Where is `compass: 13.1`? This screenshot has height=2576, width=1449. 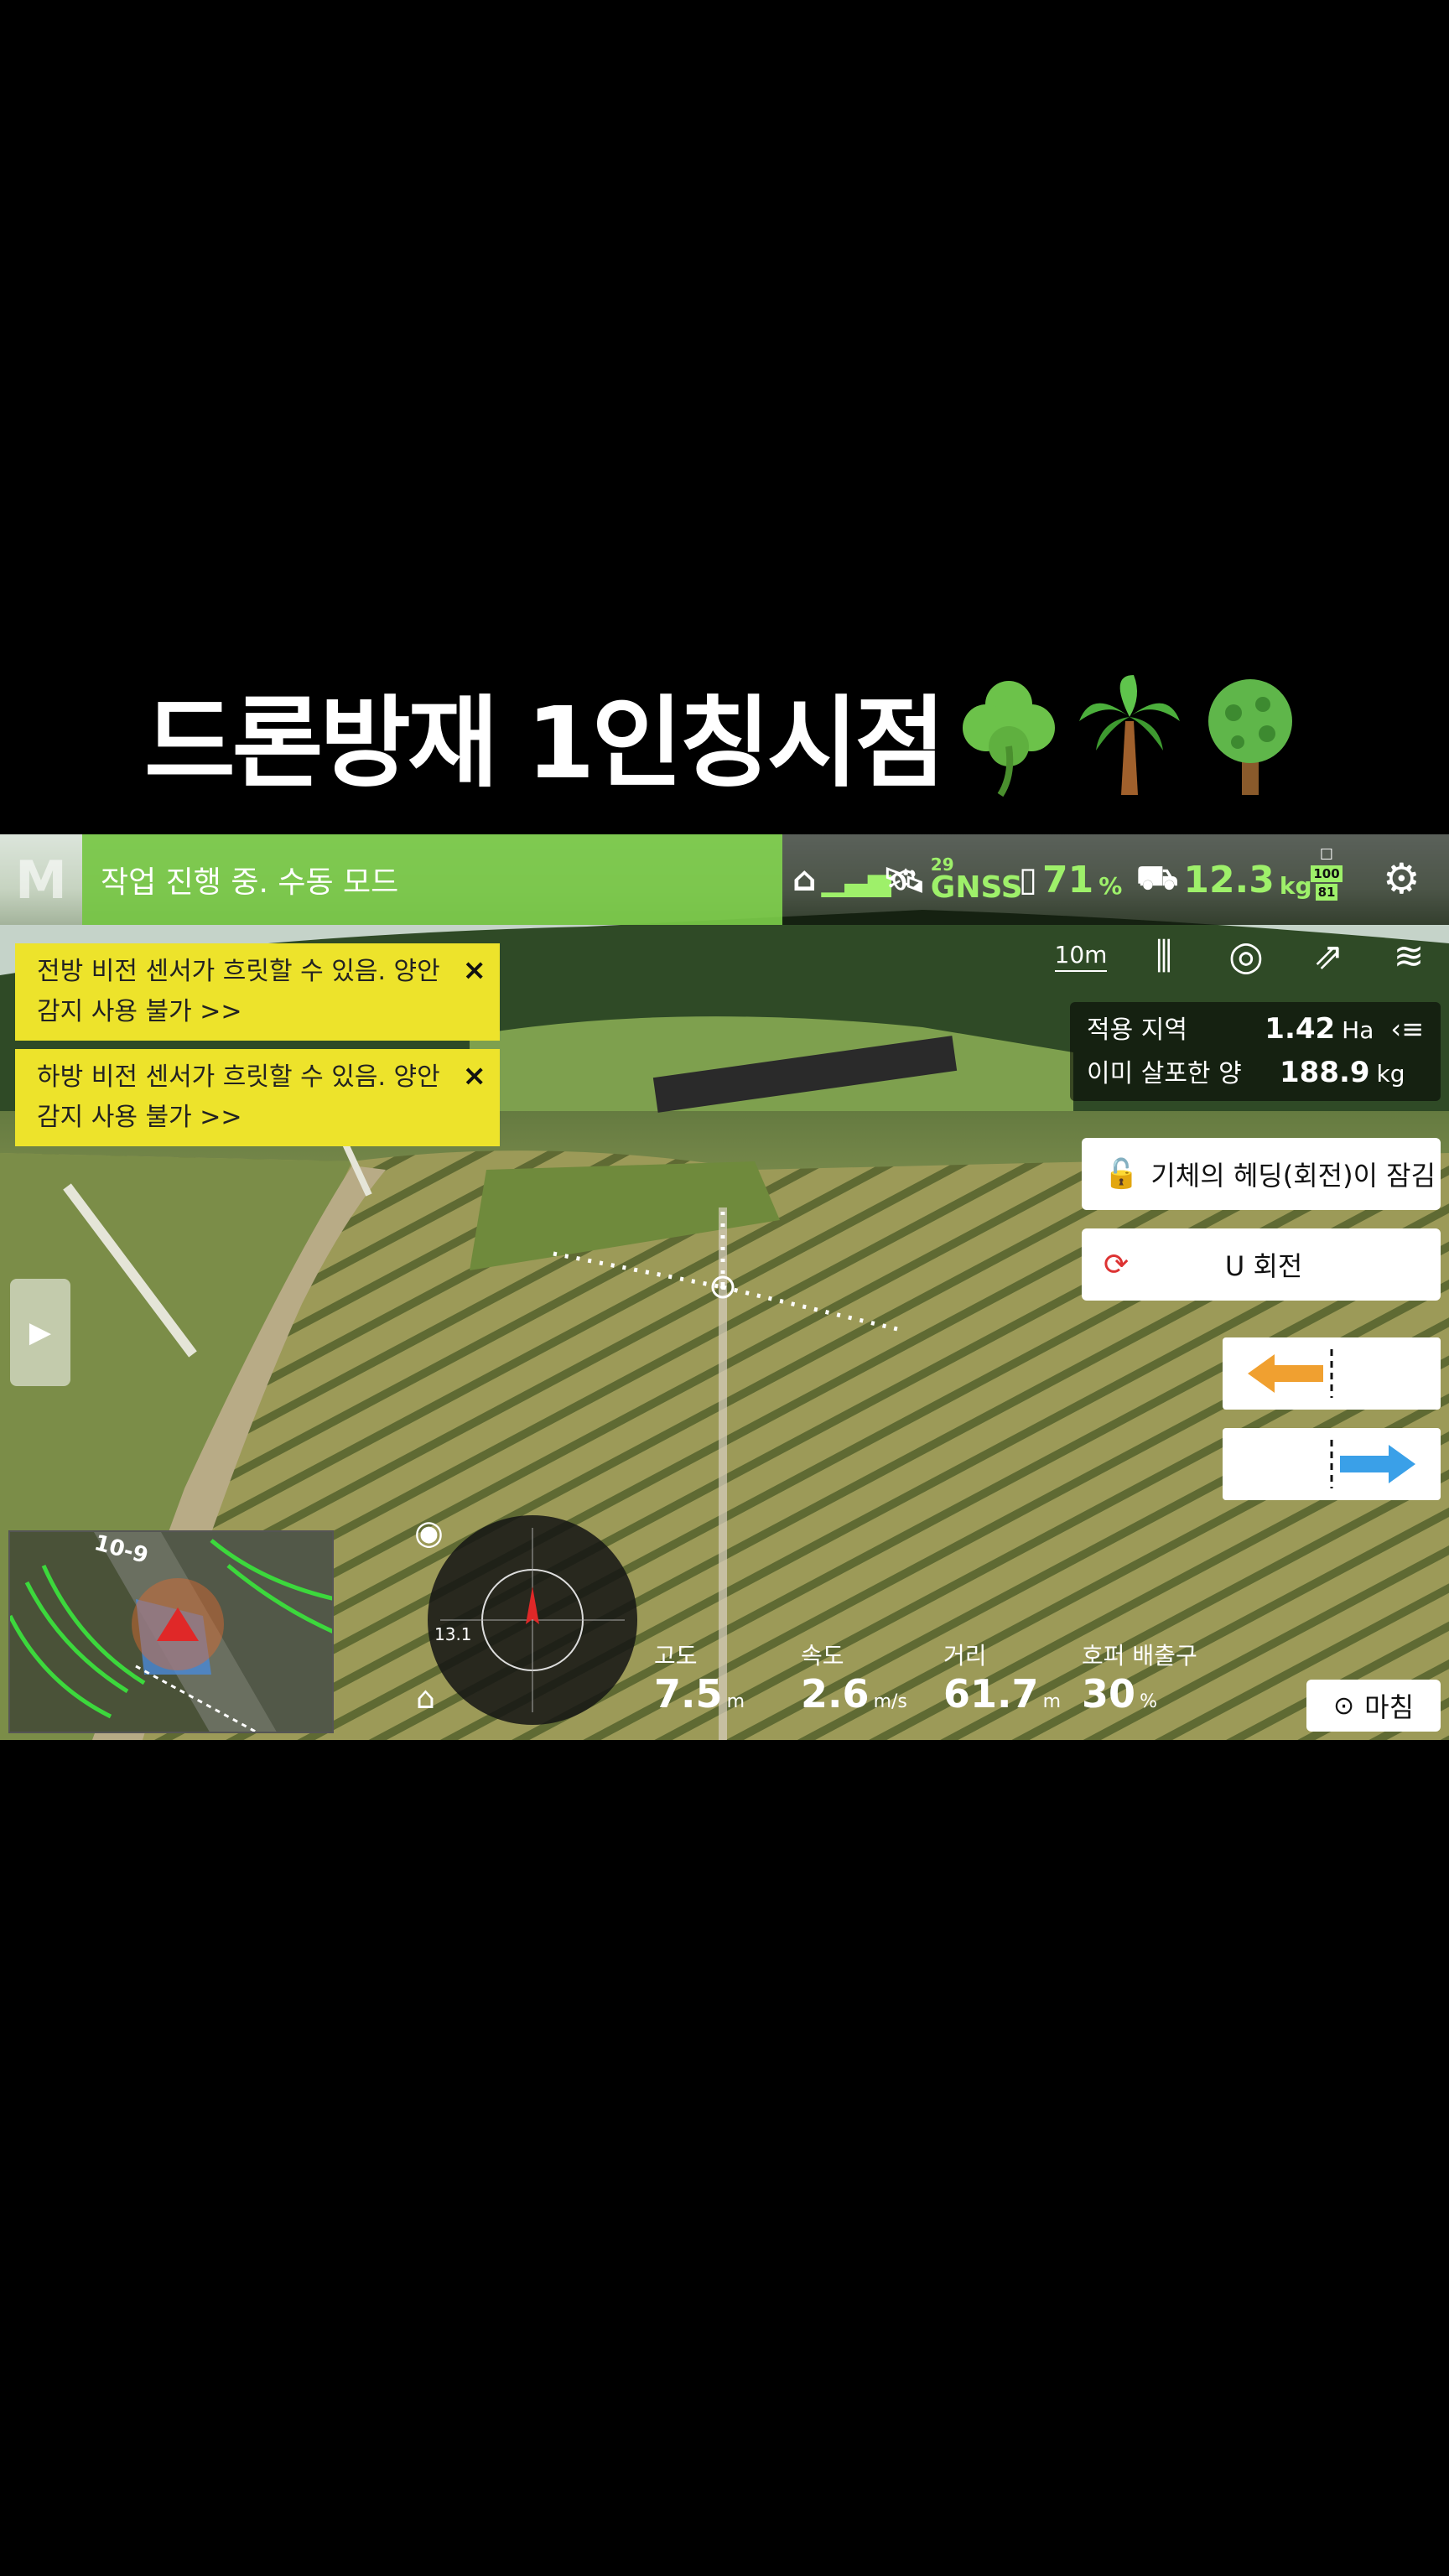
compass: 13.1 is located at coordinates (532, 1620).